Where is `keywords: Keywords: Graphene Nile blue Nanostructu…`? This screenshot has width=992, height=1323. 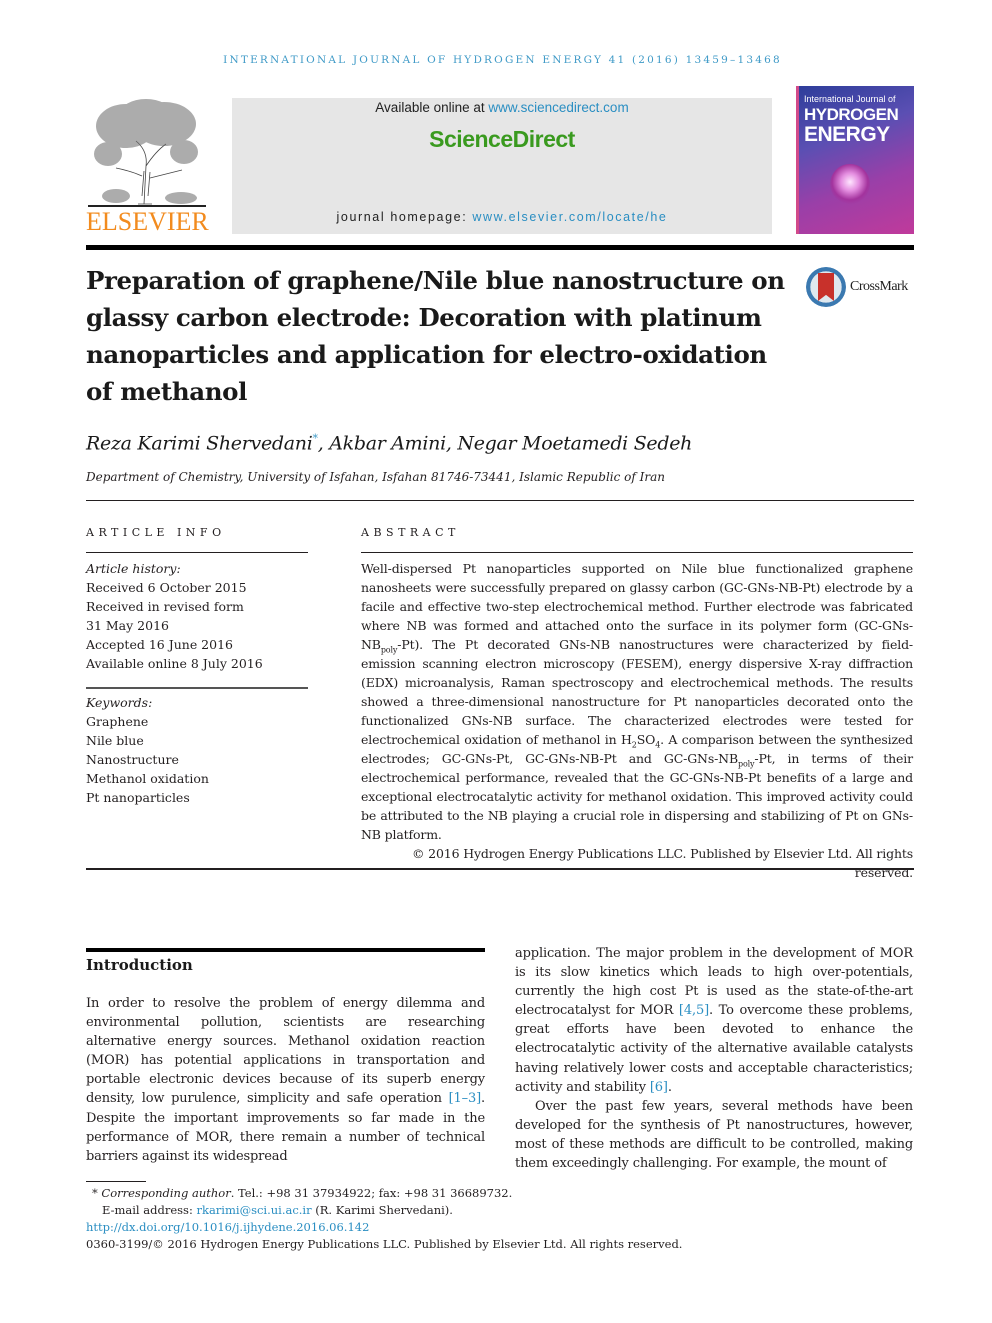
keywords: Keywords: Graphene Nile blue Nanostructu… is located at coordinates (197, 750).